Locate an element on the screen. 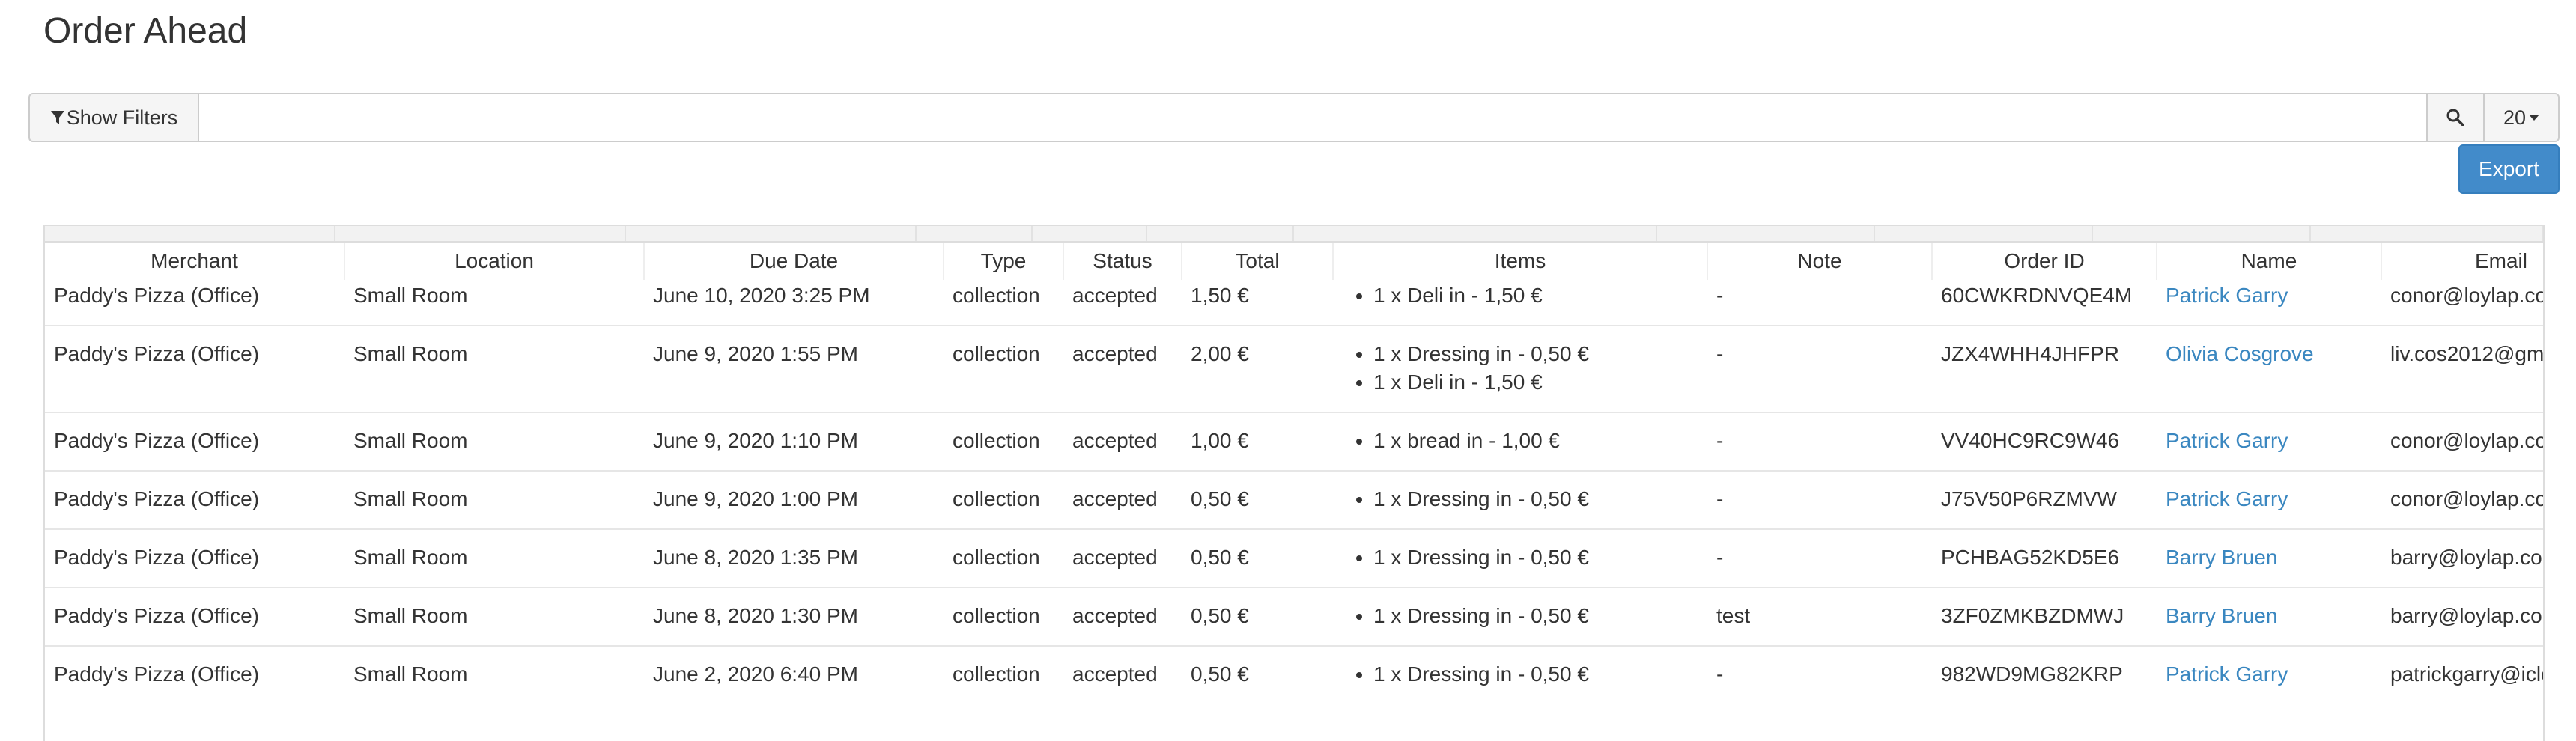 This screenshot has width=2576, height=741. cell-total: 2,00 € is located at coordinates (1257, 368).